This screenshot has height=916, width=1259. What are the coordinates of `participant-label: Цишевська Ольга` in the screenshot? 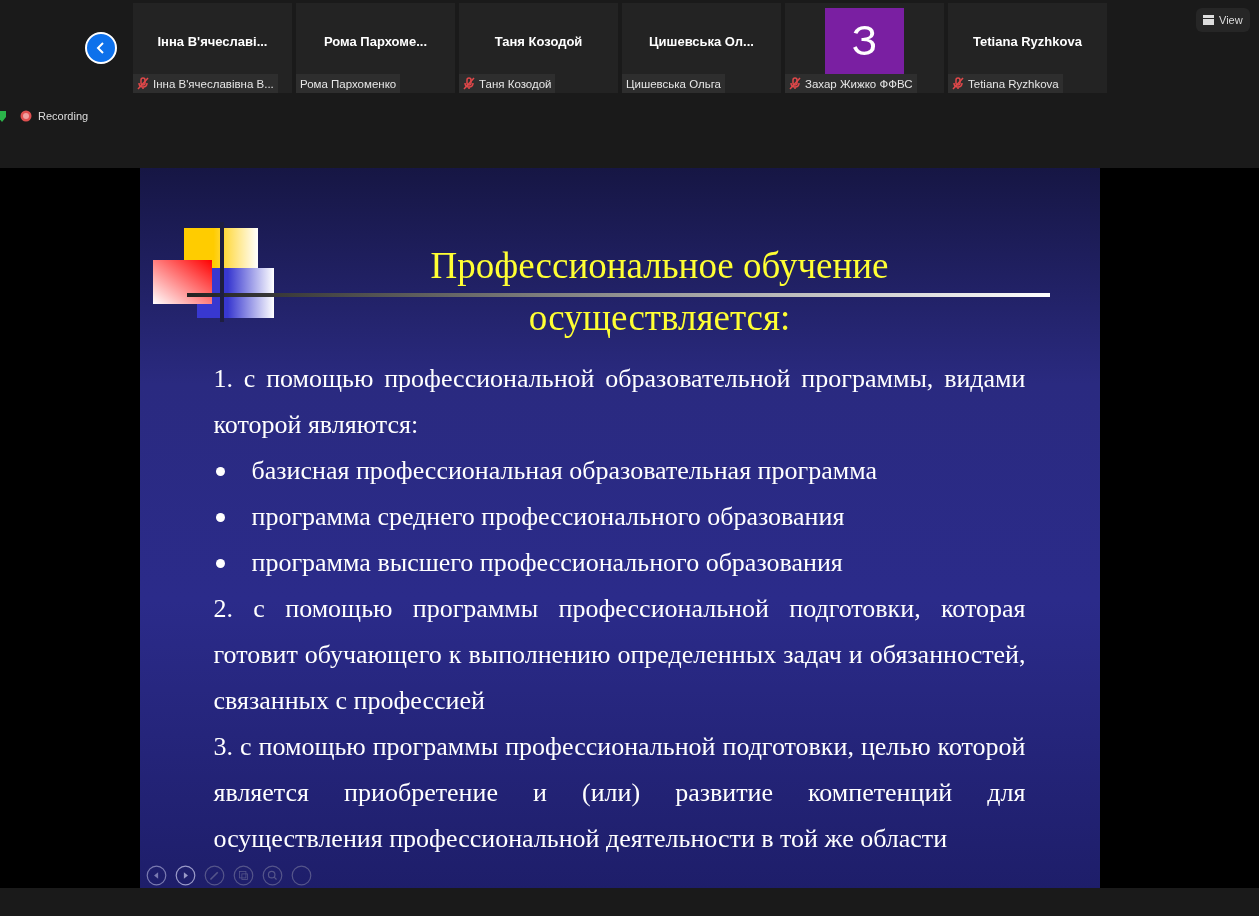 It's located at (673, 83).